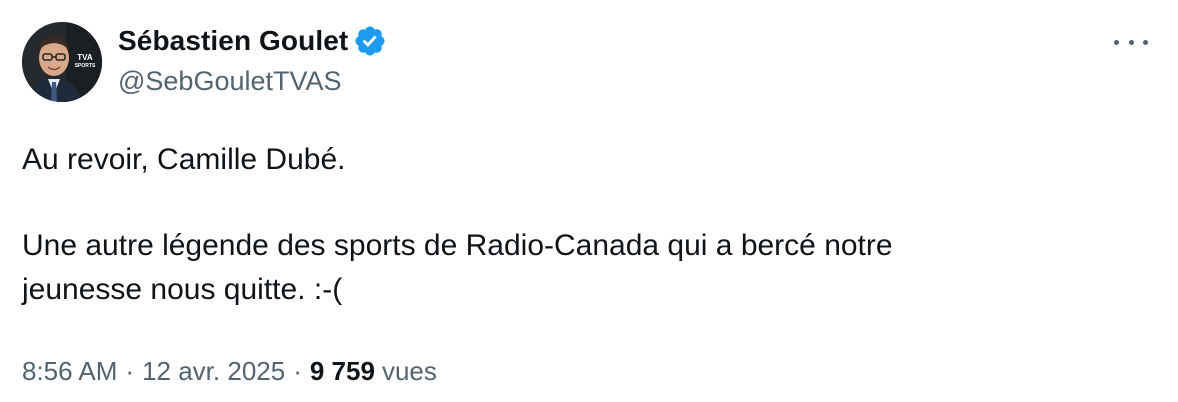  Describe the element at coordinates (342, 371) in the screenshot. I see `views-count: 9 759` at that location.